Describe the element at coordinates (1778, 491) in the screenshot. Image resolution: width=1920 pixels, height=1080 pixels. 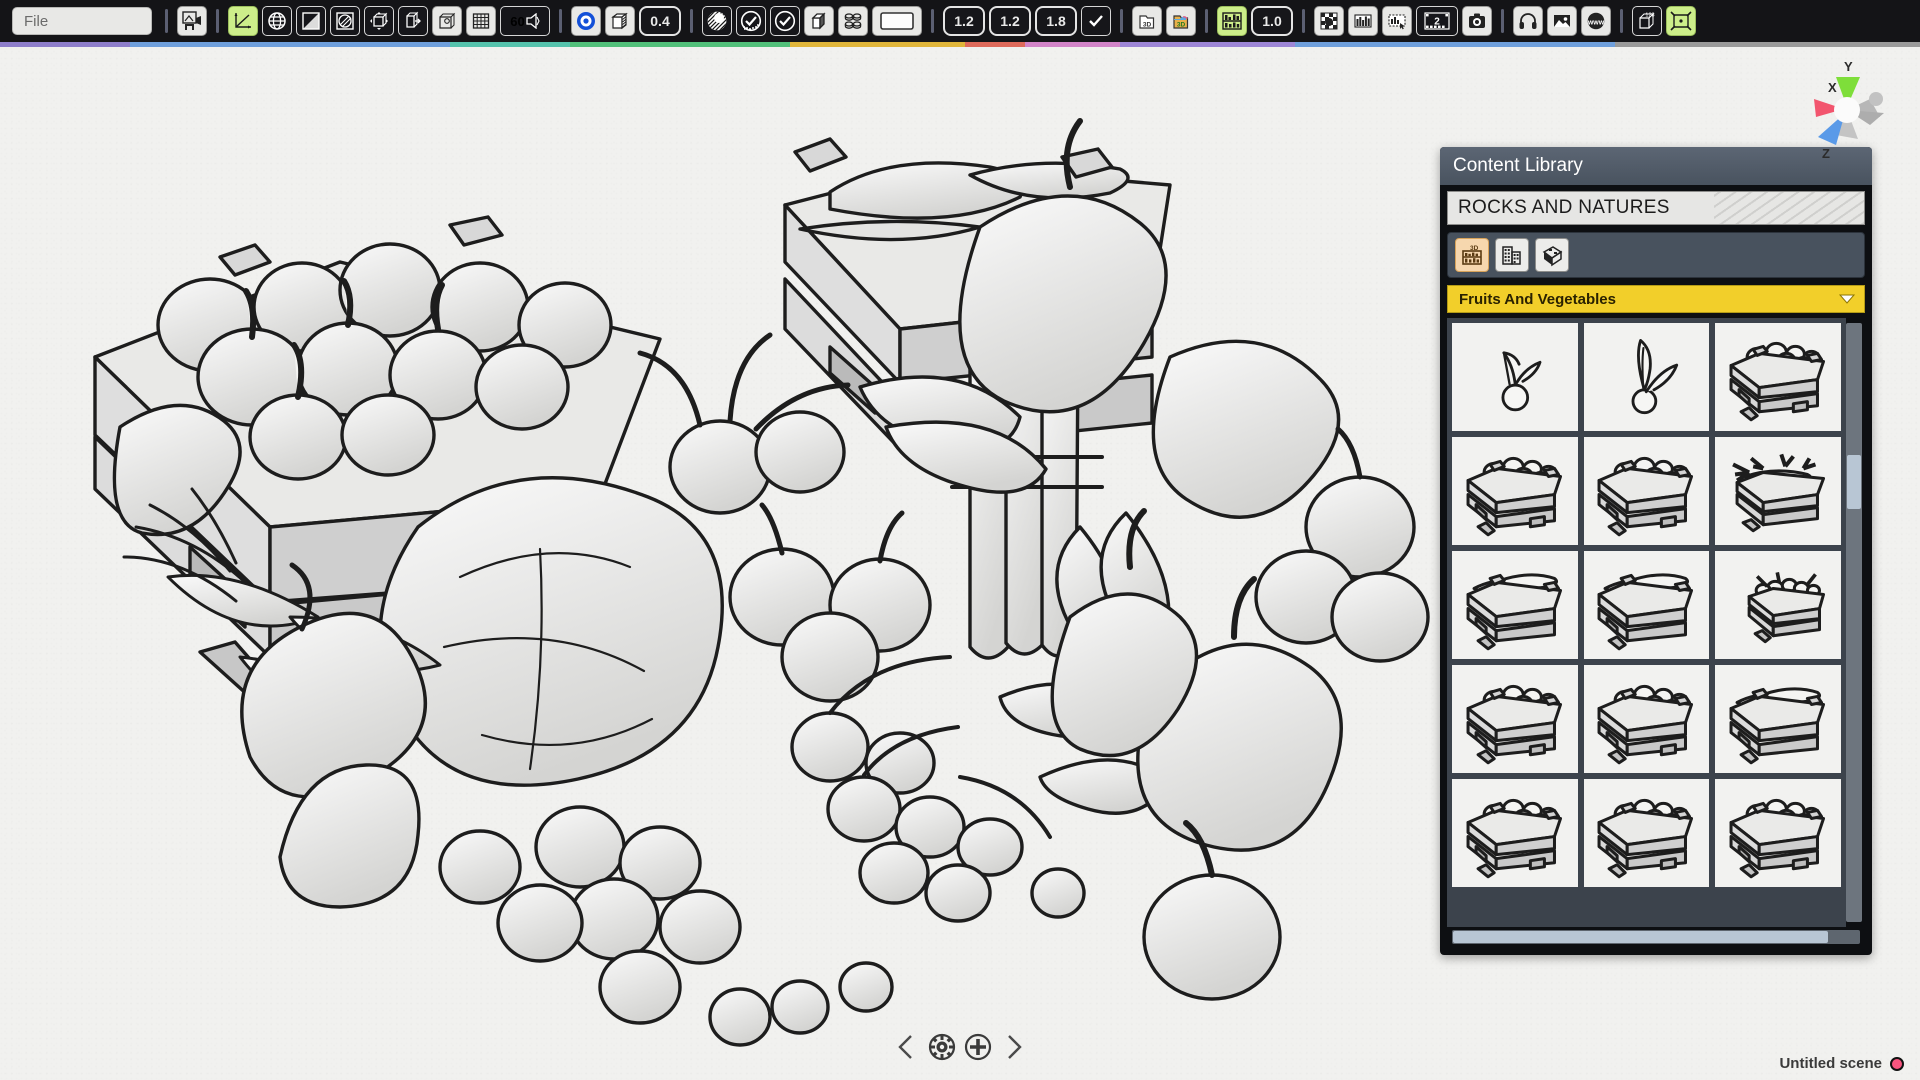
I see `thumbnail-crate-carrots` at that location.